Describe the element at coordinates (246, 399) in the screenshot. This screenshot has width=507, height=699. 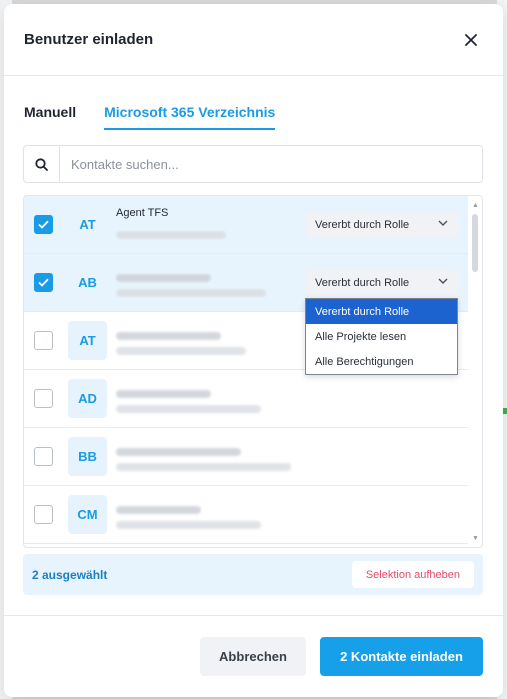
I see `contact-row: AD` at that location.